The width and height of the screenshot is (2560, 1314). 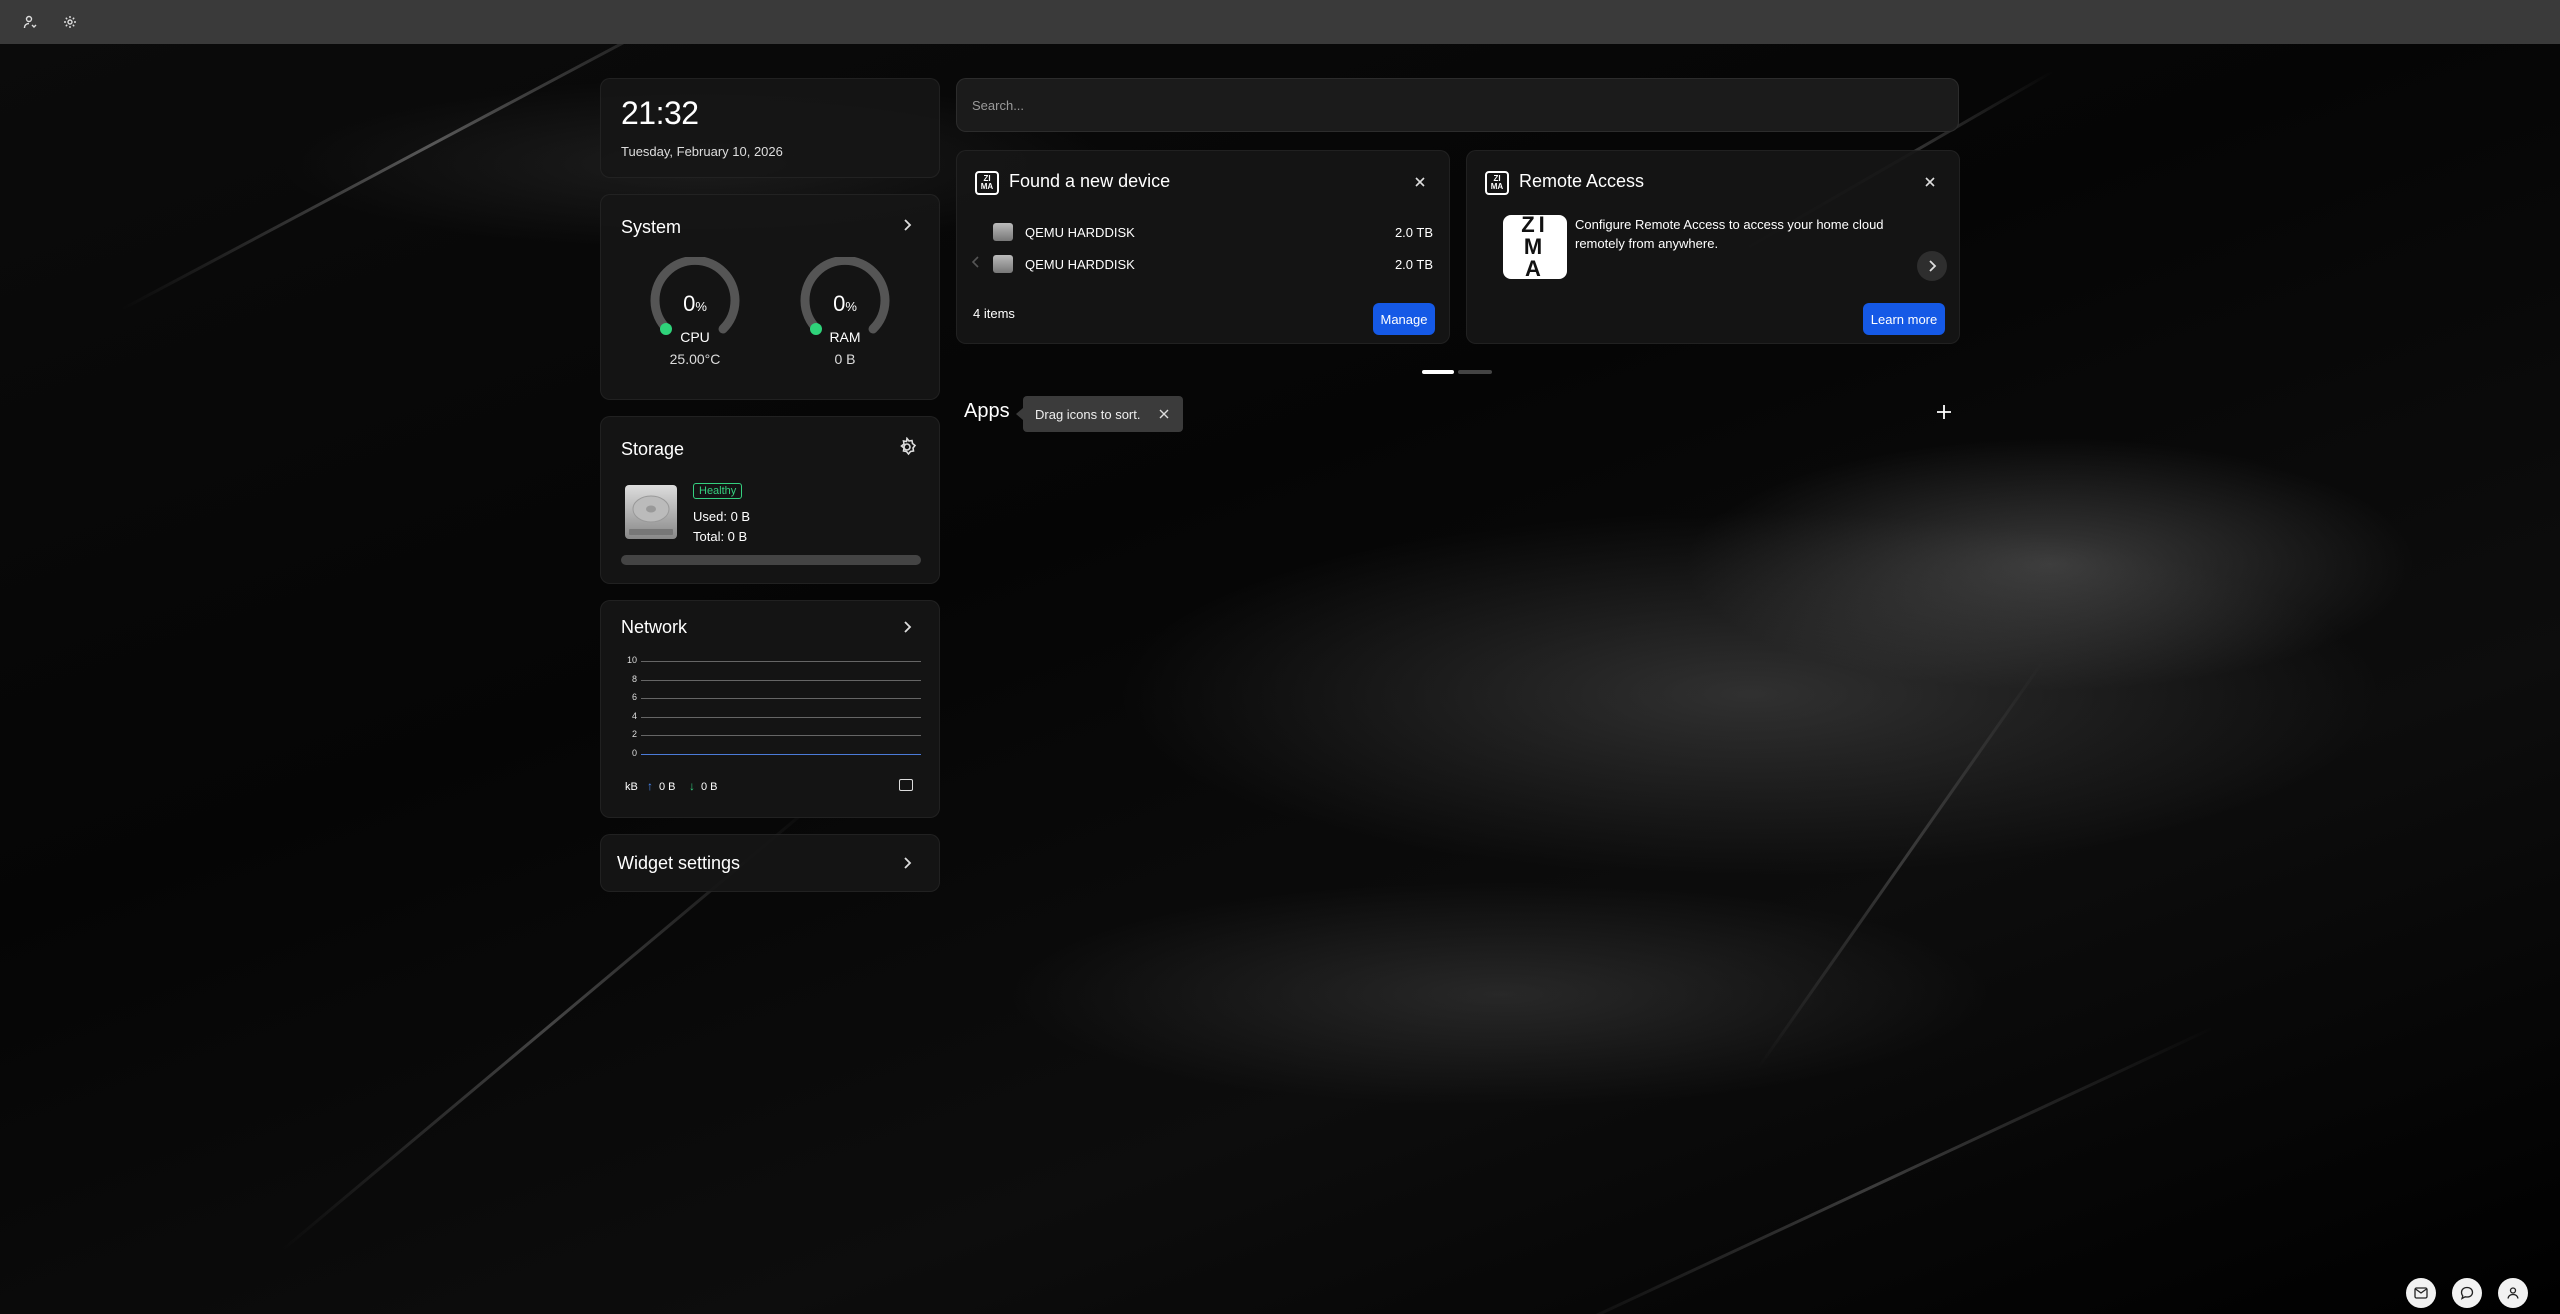 What do you see at coordinates (1582, 181) in the screenshot?
I see `remote-access-title: Remote Access` at bounding box center [1582, 181].